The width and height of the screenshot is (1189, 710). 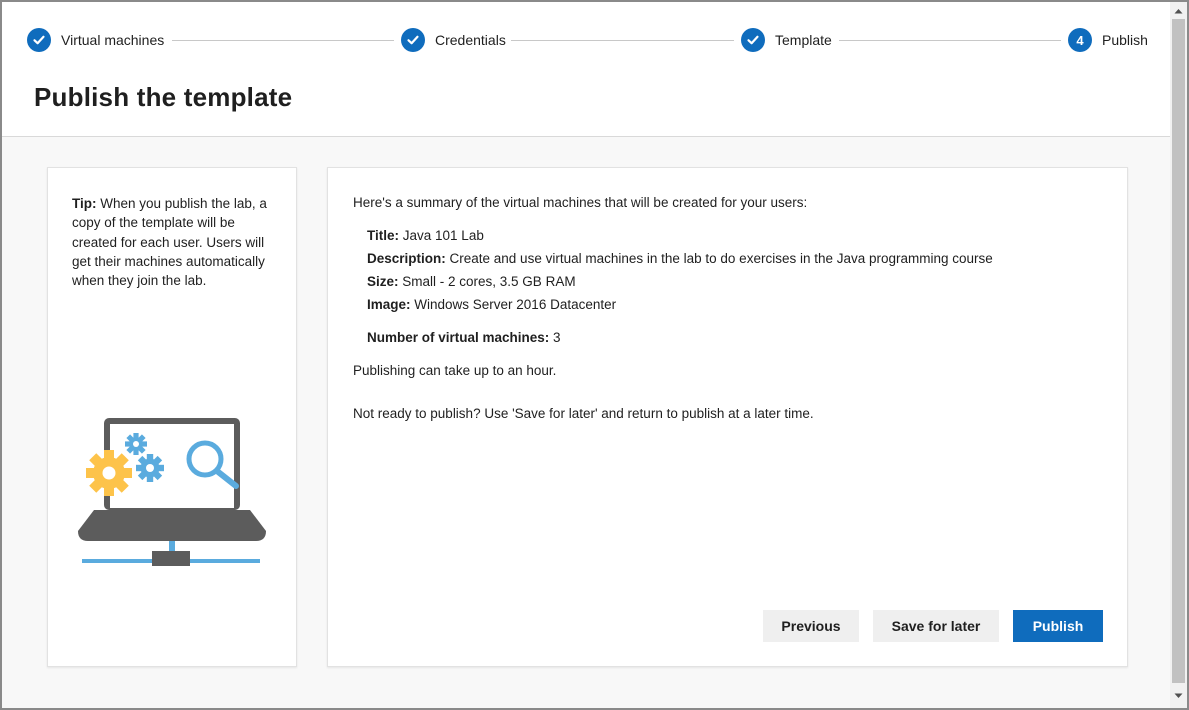 I want to click on summary-title-row: Title: Java 101 Lab, so click(x=425, y=235).